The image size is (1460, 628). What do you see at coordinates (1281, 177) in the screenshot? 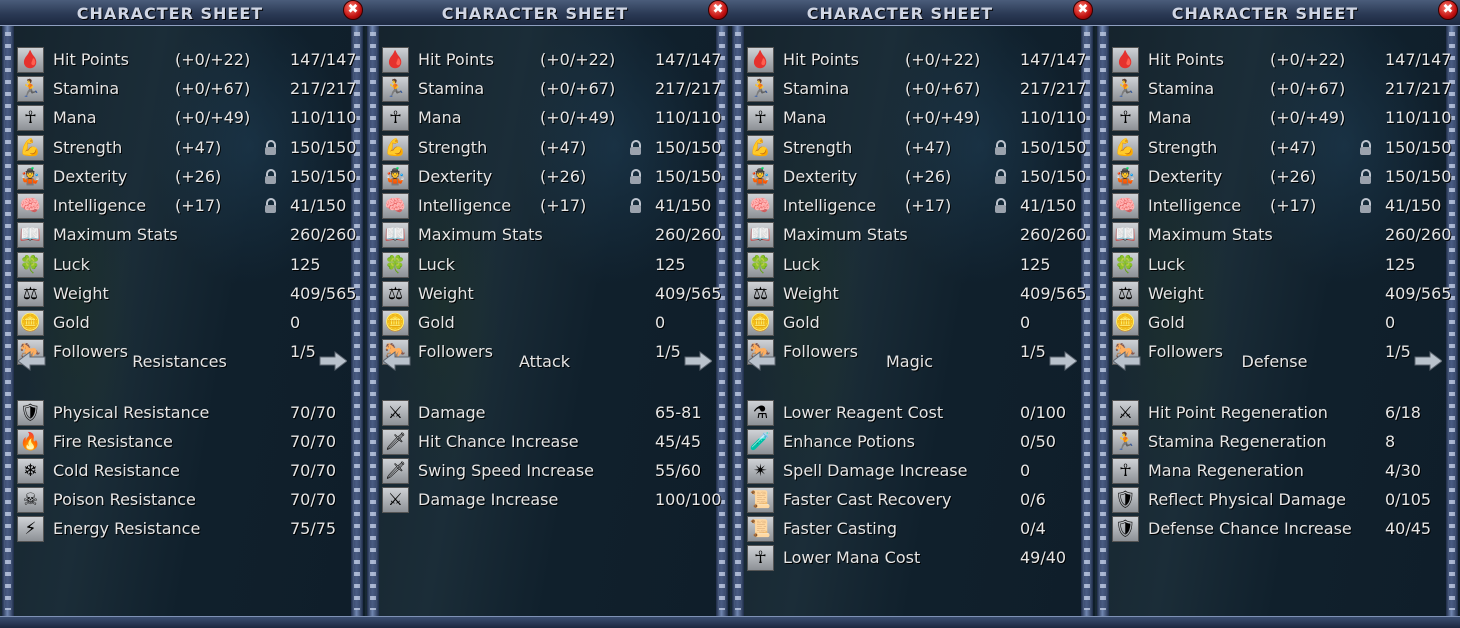
I see `stat-row: 🤹 Dexterity (+26) 150/150` at bounding box center [1281, 177].